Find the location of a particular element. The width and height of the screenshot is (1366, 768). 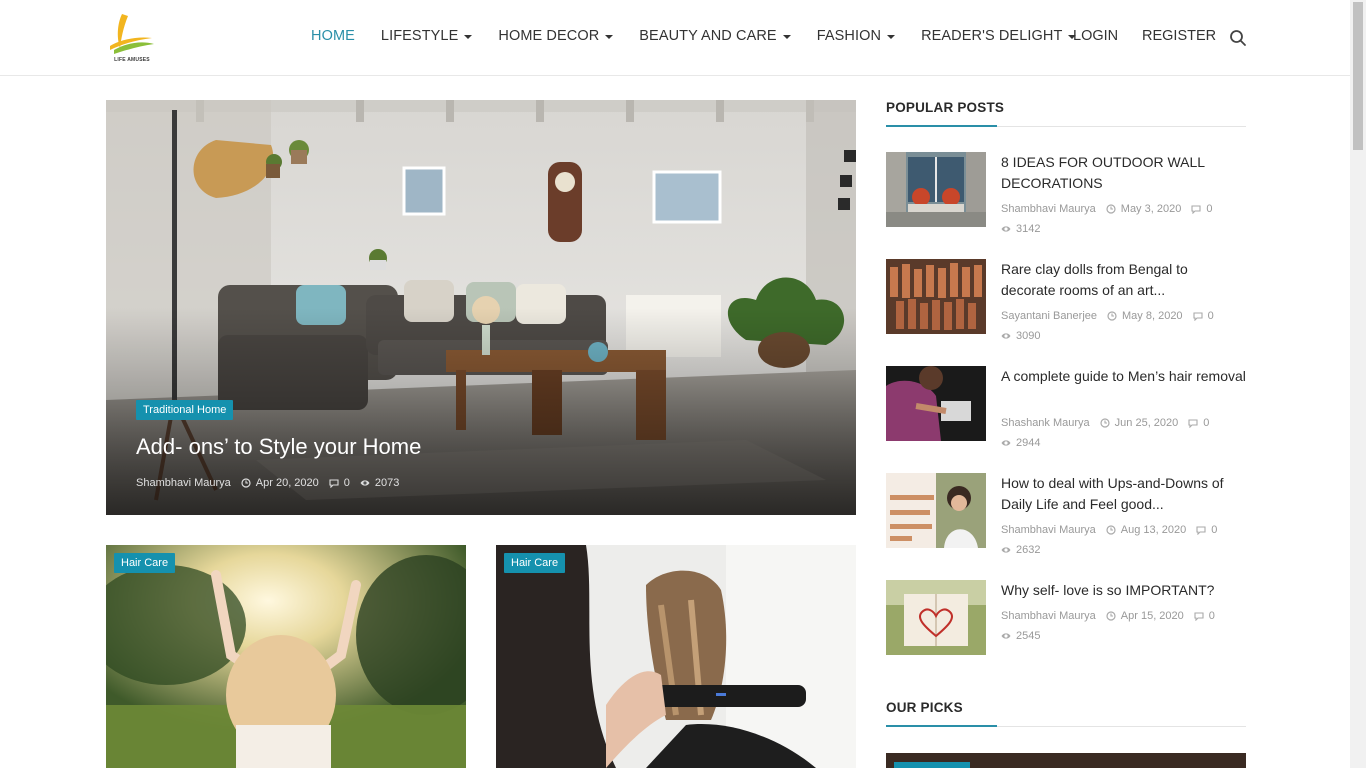

post-views: 2632 is located at coordinates (1028, 550).